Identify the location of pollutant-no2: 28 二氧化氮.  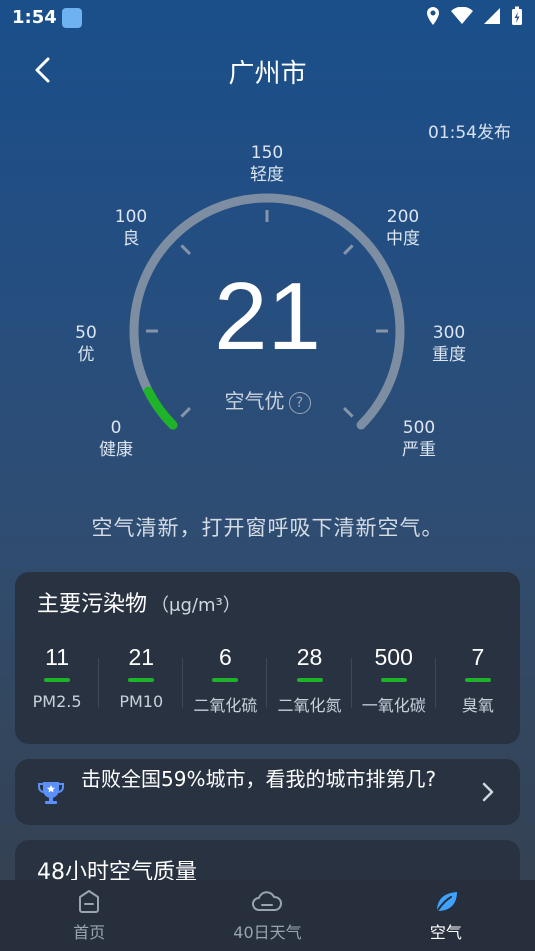
(309, 680).